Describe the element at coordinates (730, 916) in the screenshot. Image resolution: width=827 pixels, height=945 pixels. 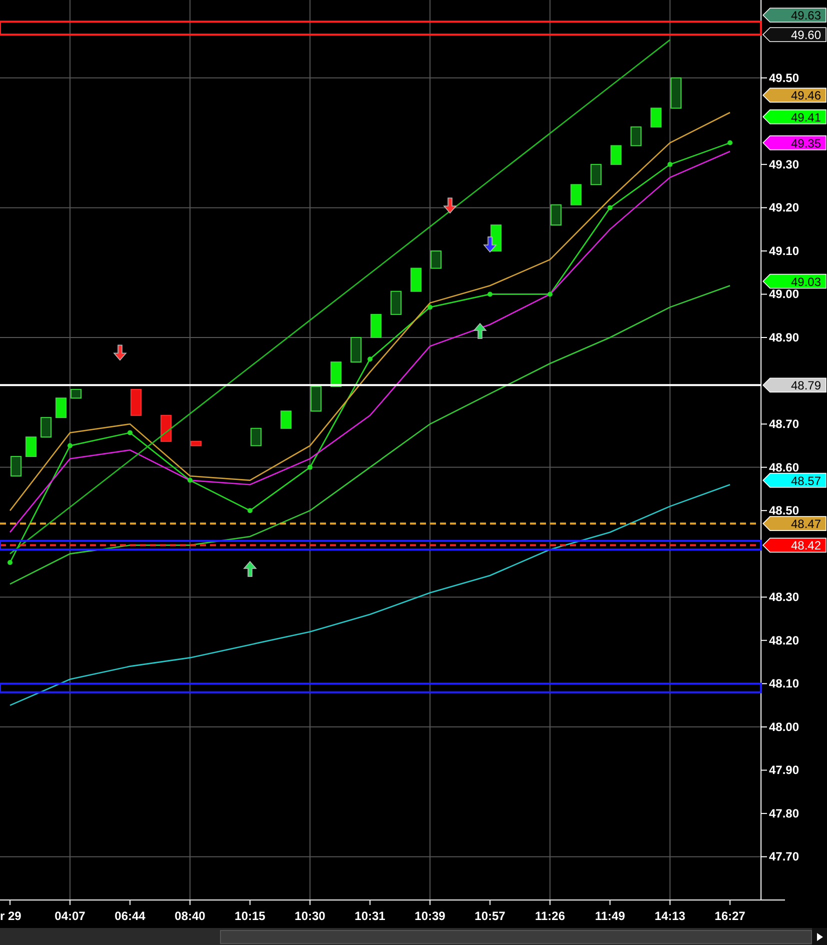
I see `time-tick-label: 16:27` at that location.